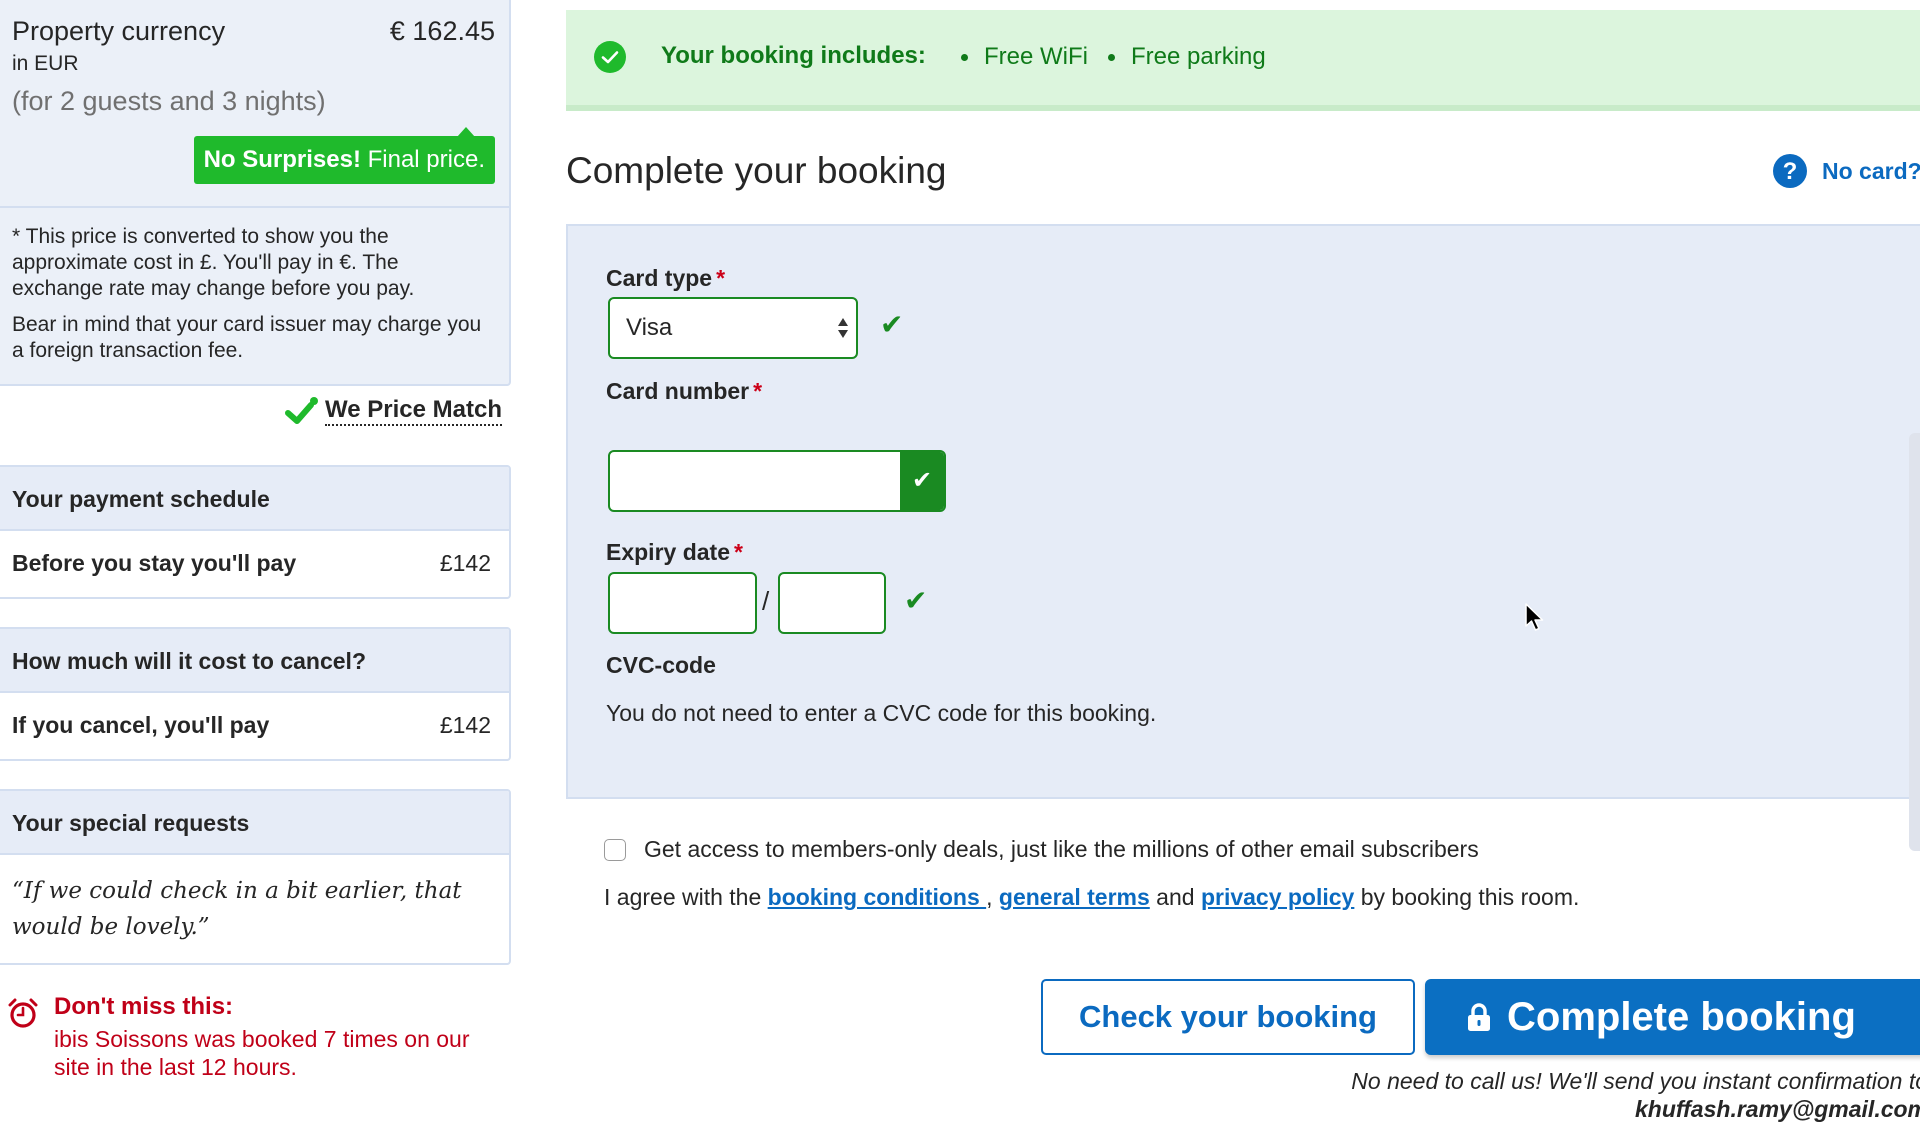 This screenshot has height=1144, width=1920. I want to click on alarm-clock-icon, so click(23, 1013).